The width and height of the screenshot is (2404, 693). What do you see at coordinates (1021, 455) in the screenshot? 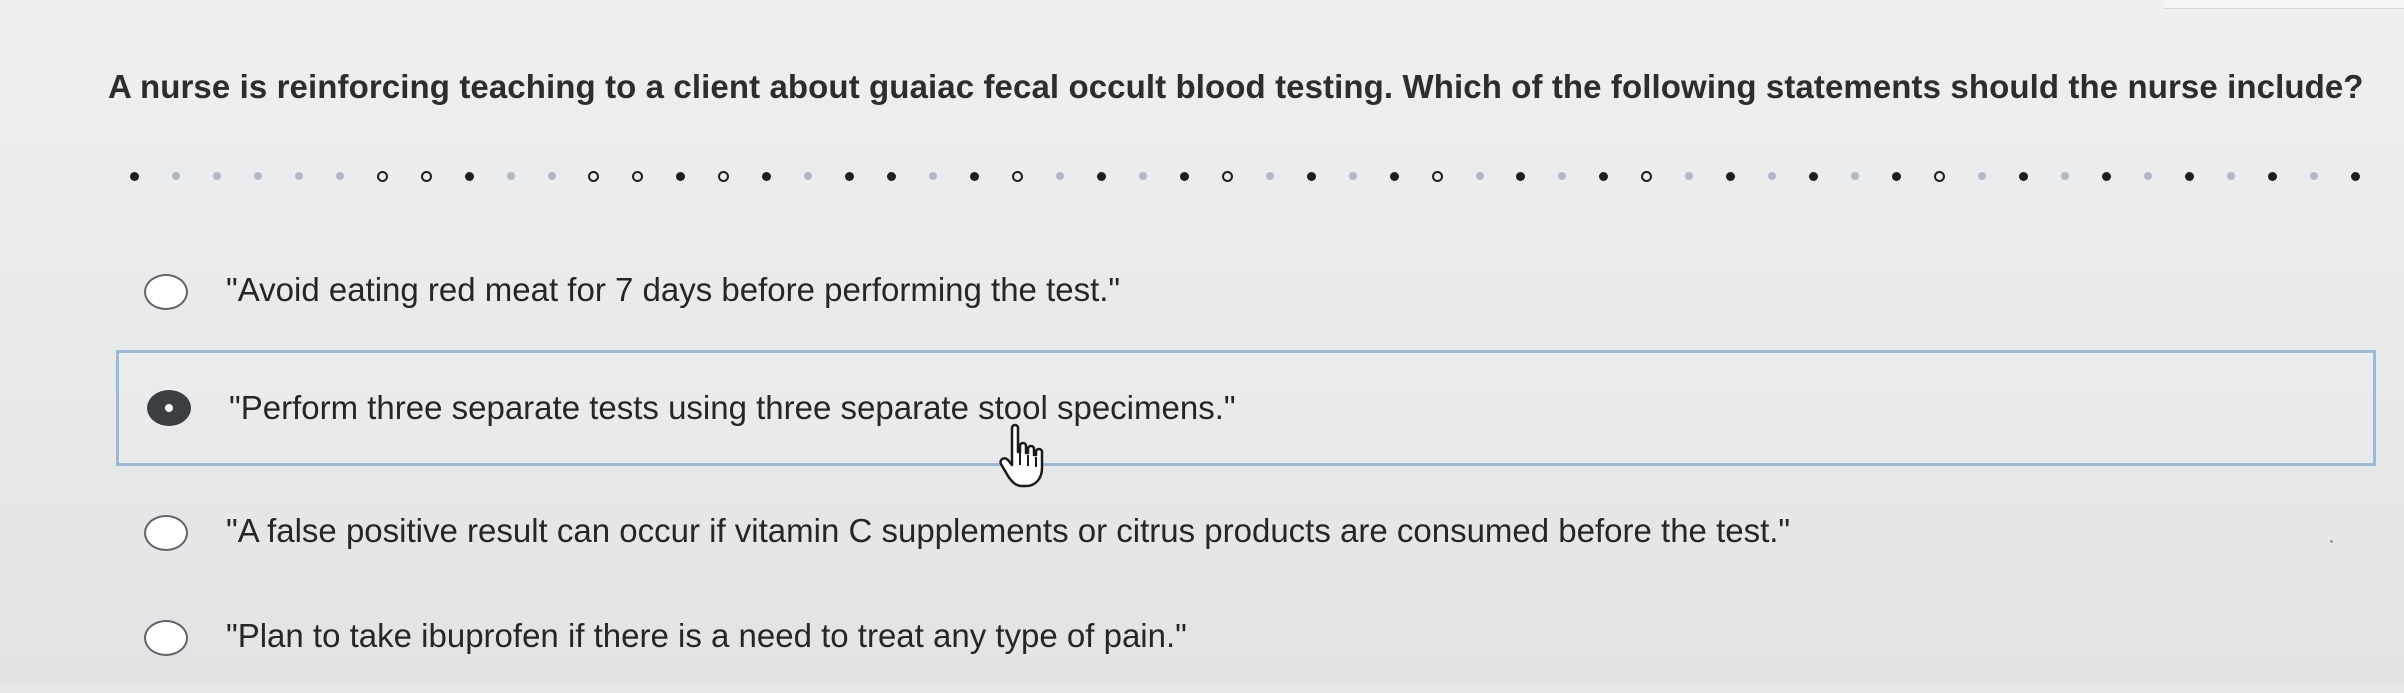
I see `hand-pointer-icon` at bounding box center [1021, 455].